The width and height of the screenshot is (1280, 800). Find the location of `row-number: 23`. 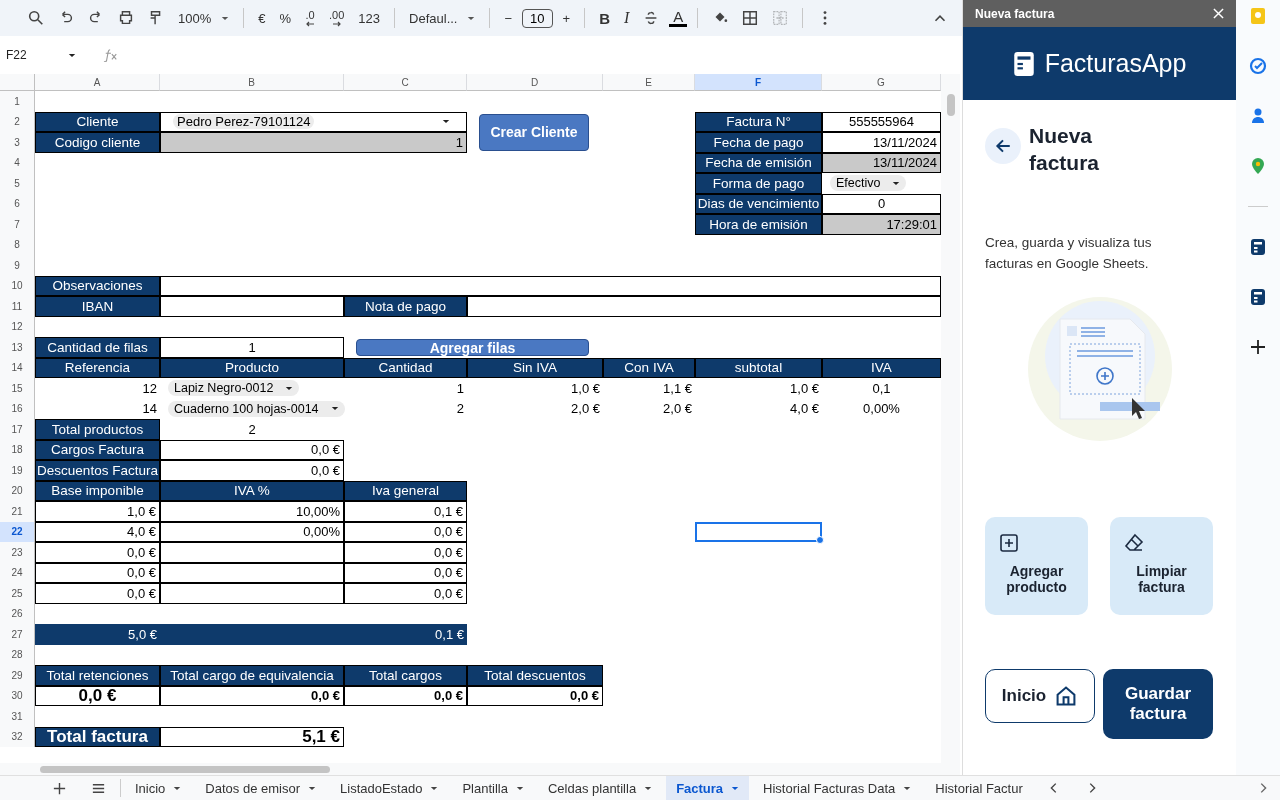

row-number: 23 is located at coordinates (17, 552).